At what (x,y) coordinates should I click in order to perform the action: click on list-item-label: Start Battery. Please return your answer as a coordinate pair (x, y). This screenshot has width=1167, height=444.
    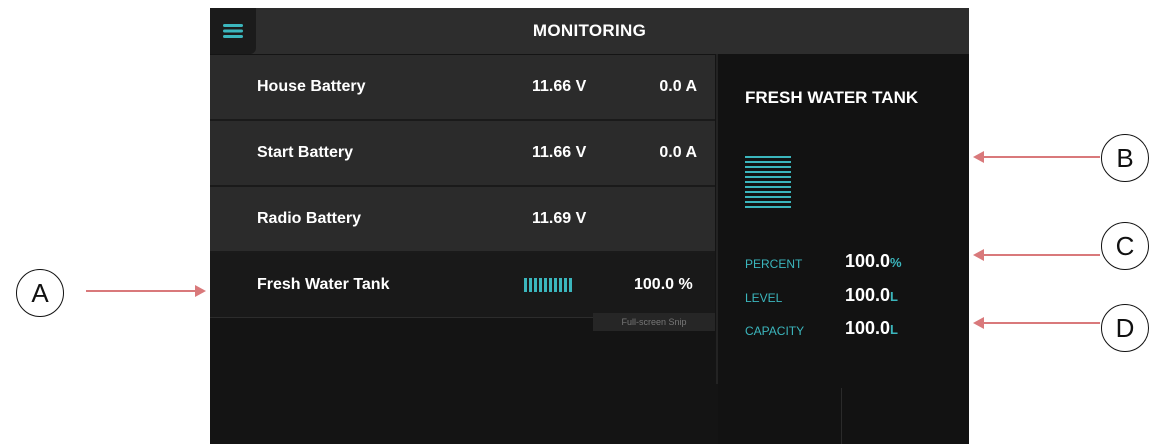
    Looking at the image, I should click on (305, 152).